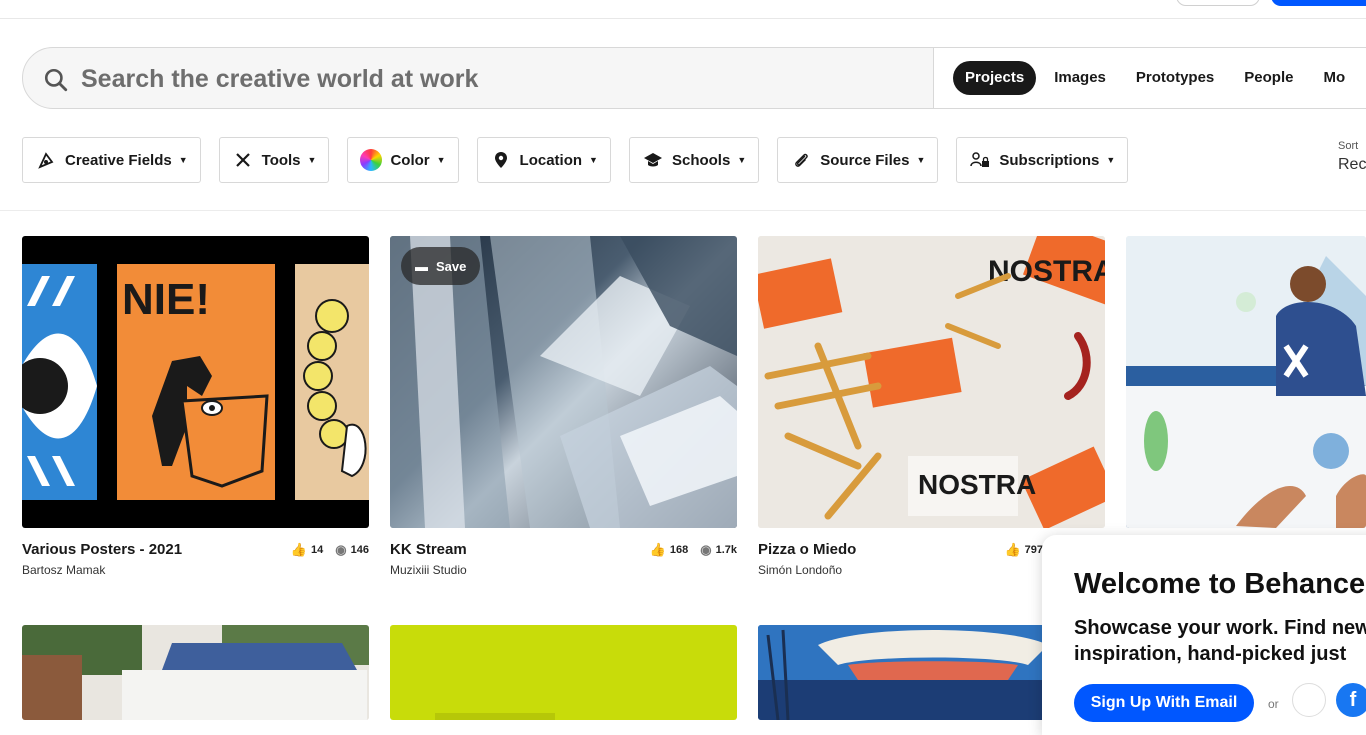 This screenshot has height=735, width=1366. I want to click on pizza-branding-artwork: NOSTRA NOSTRA, so click(931, 382).